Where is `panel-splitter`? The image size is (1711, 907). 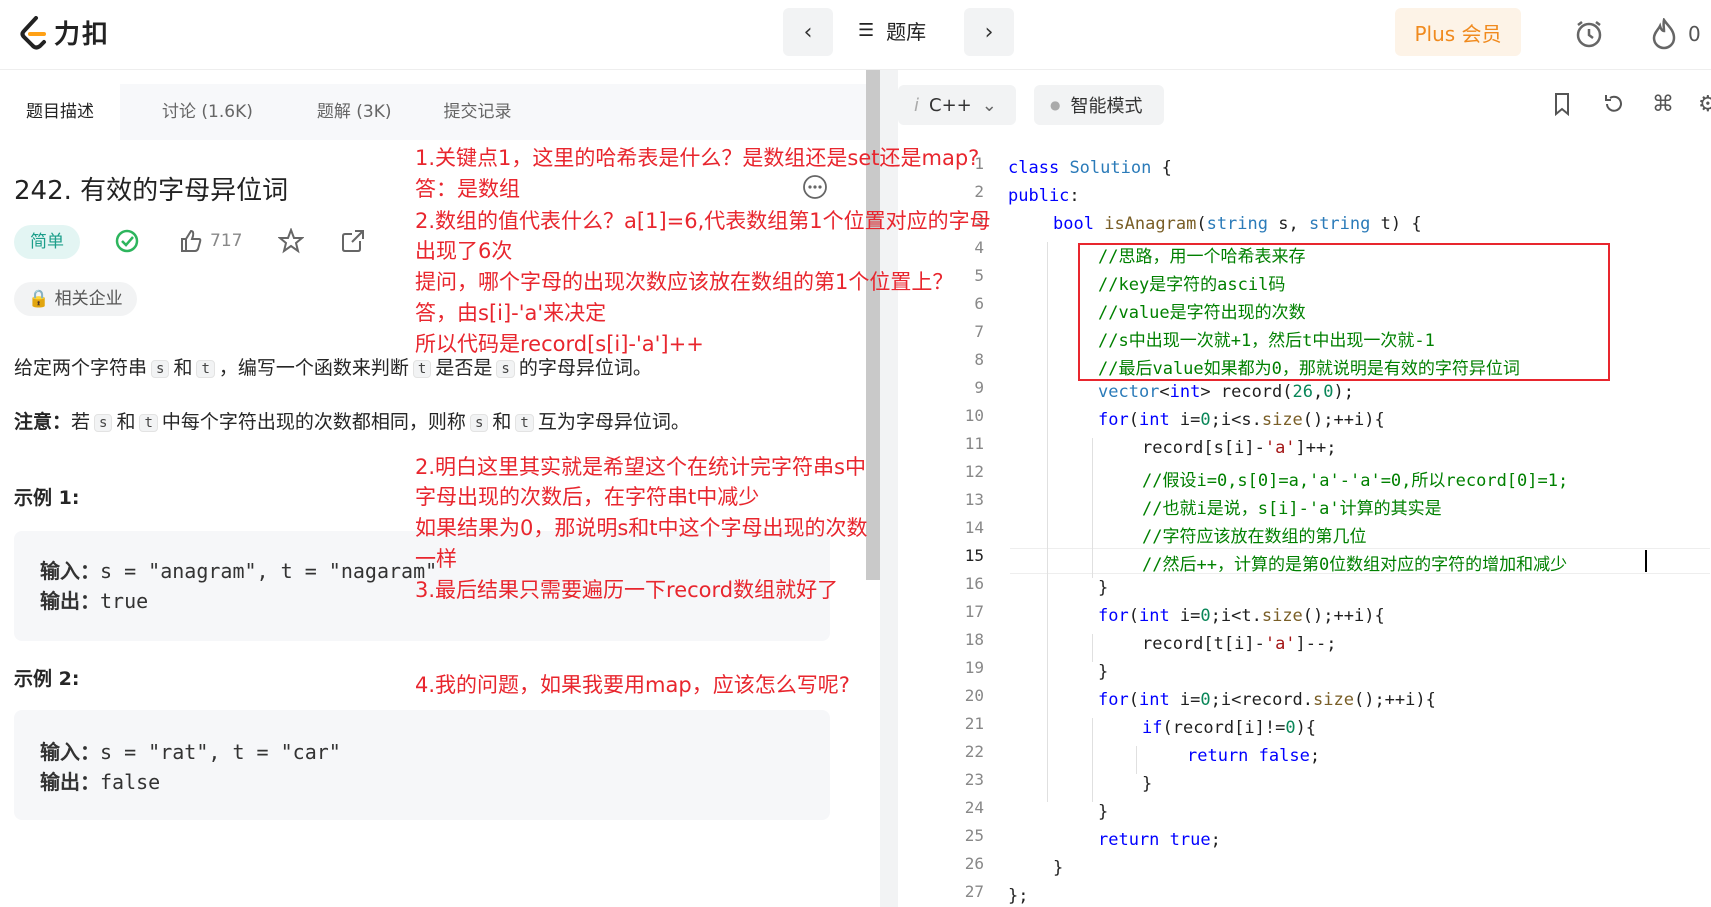 panel-splitter is located at coordinates (889, 488).